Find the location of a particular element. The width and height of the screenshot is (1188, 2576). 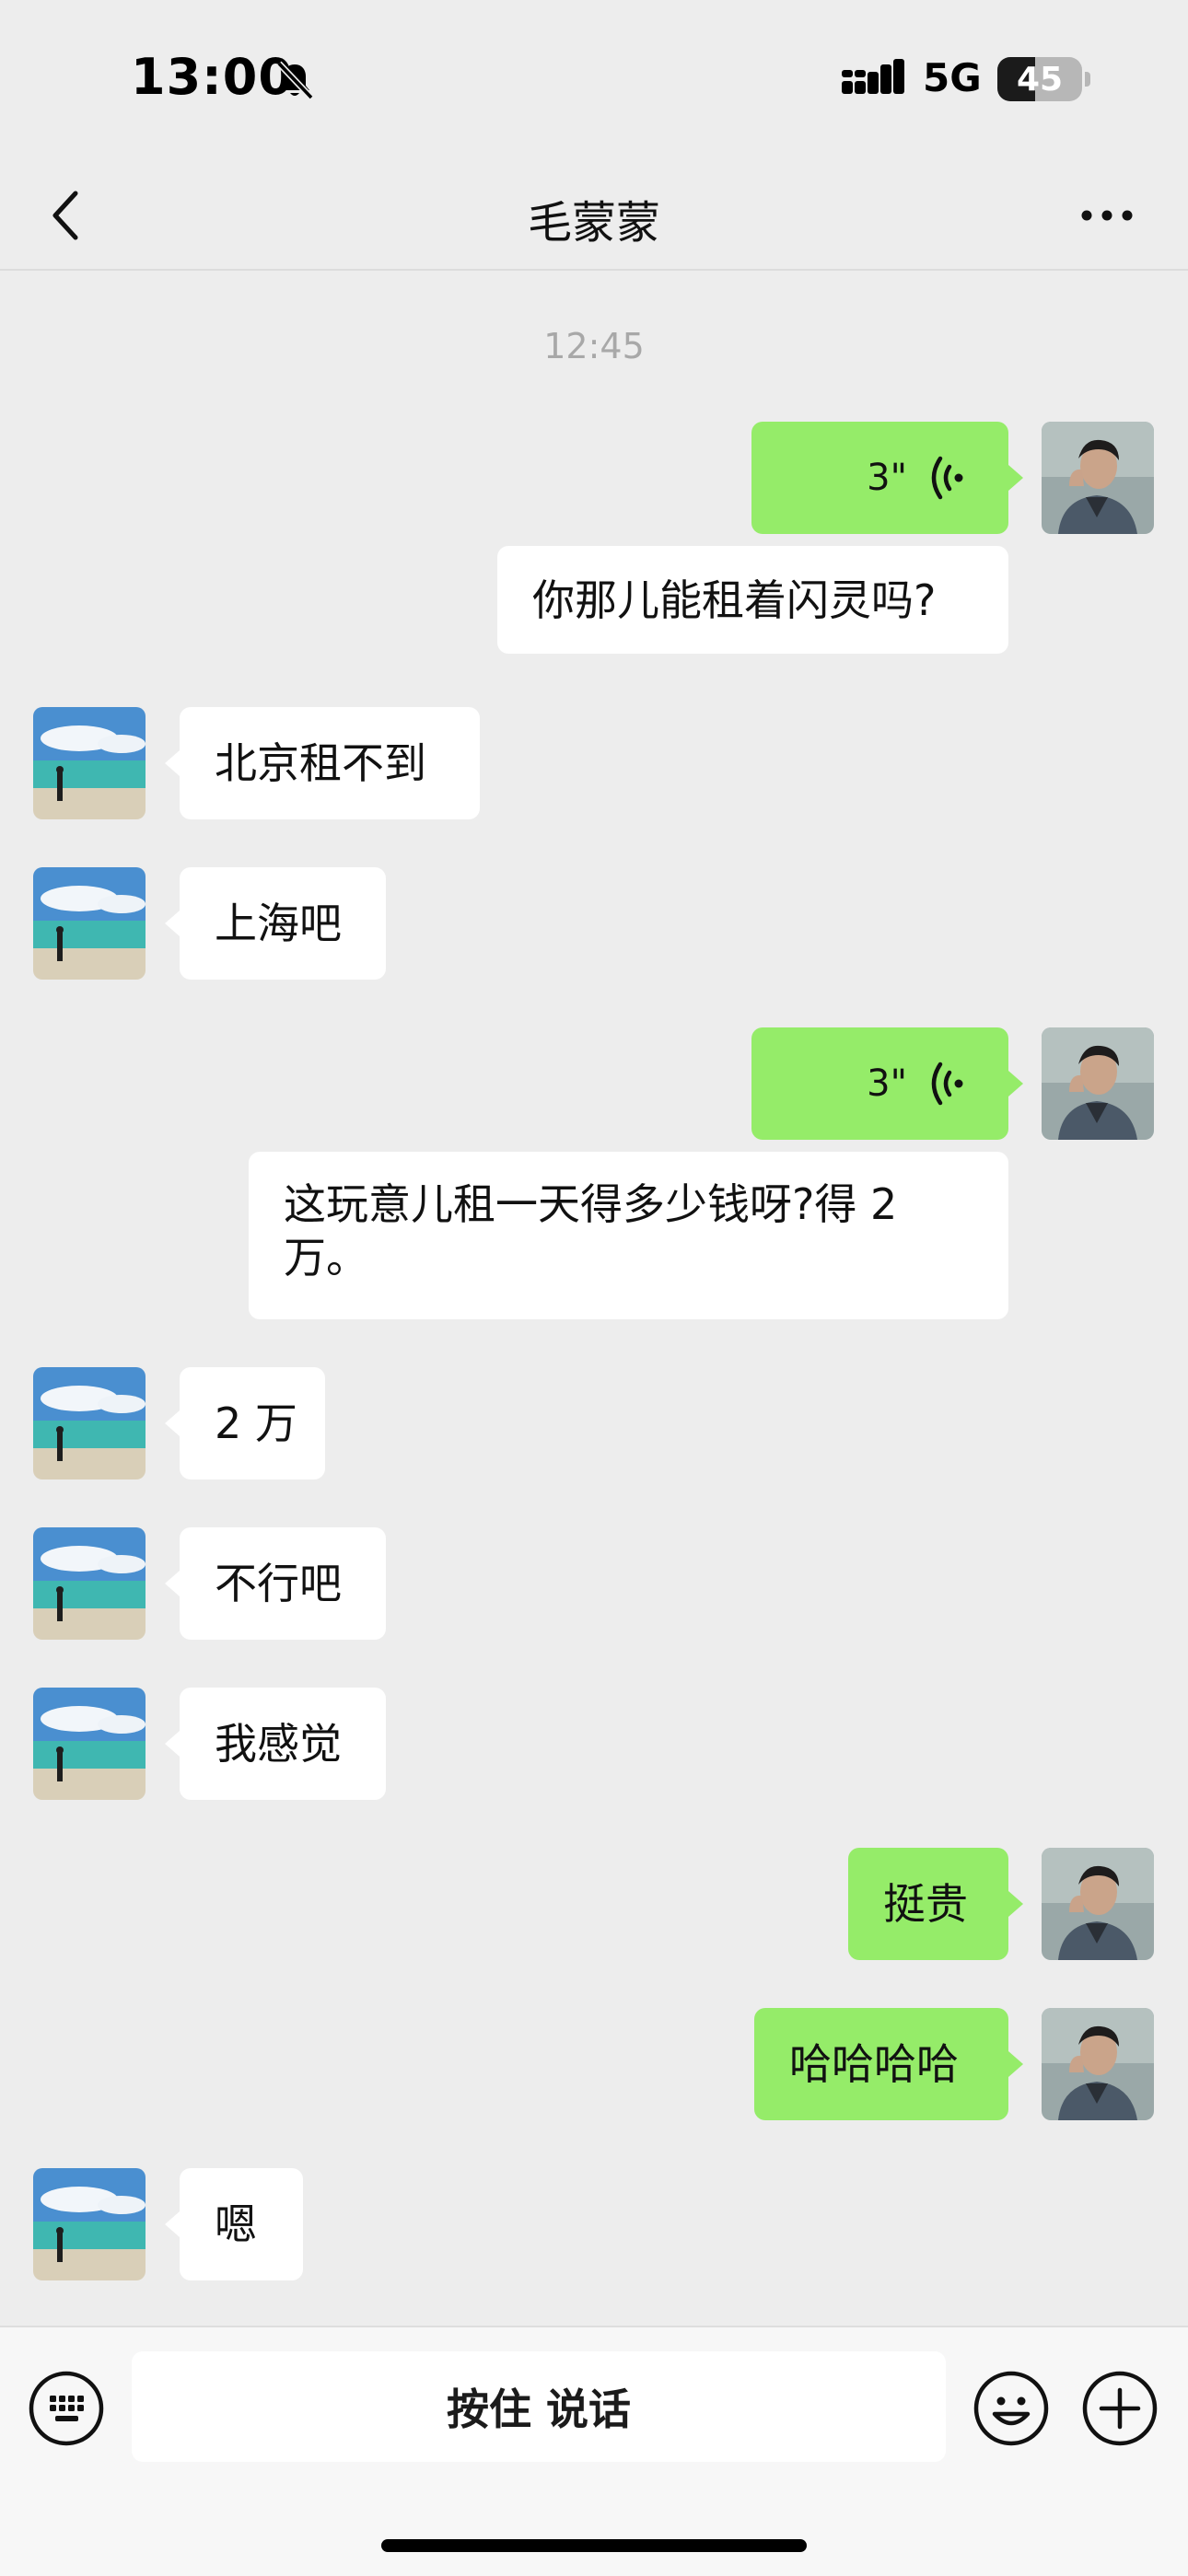

text-message-bubble: 挺贵 is located at coordinates (935, 1904).